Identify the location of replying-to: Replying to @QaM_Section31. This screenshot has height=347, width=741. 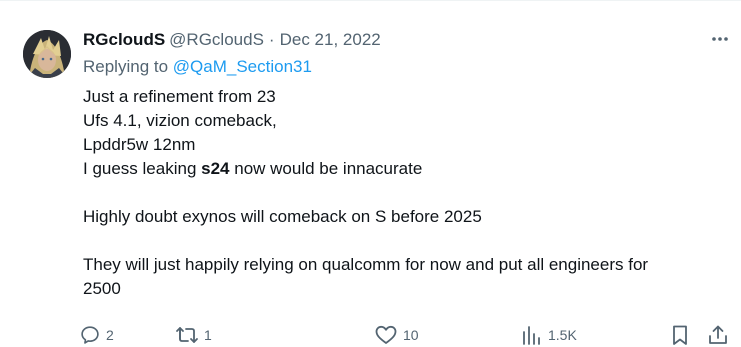
(403, 67).